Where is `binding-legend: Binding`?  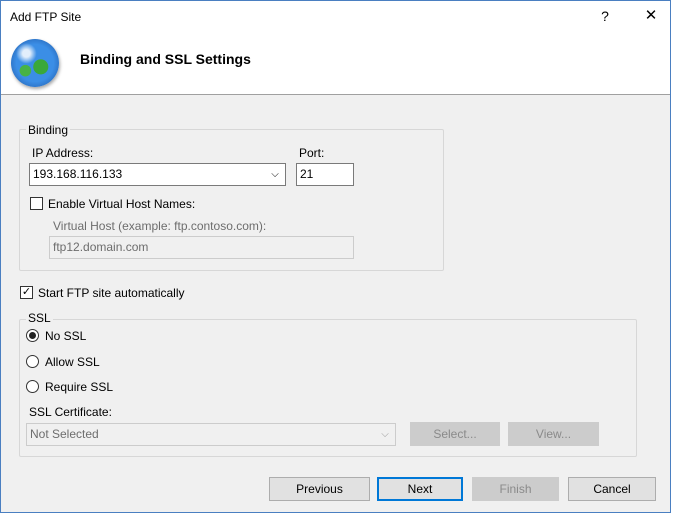
binding-legend: Binding is located at coordinates (48, 130).